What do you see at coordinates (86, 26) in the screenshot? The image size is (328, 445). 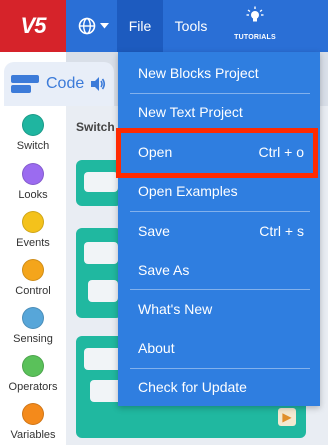 I see `globe-icon` at bounding box center [86, 26].